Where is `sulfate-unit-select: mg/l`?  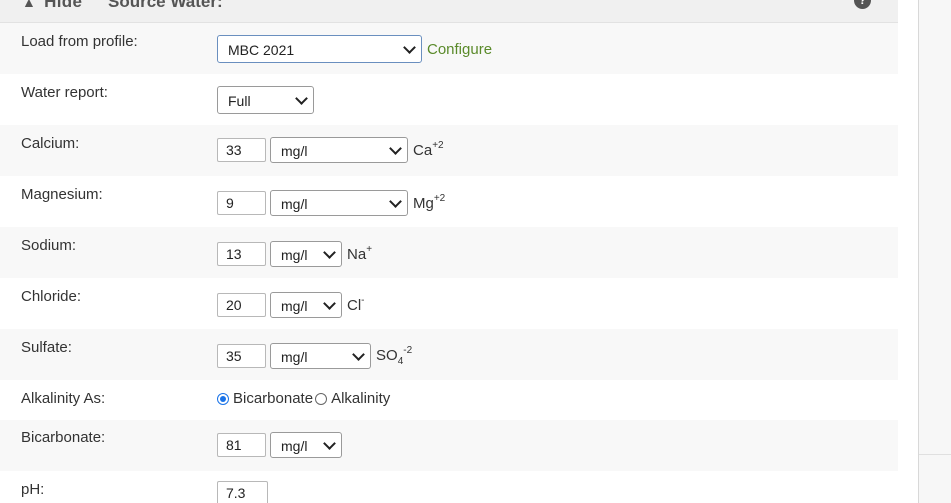 sulfate-unit-select: mg/l is located at coordinates (320, 356).